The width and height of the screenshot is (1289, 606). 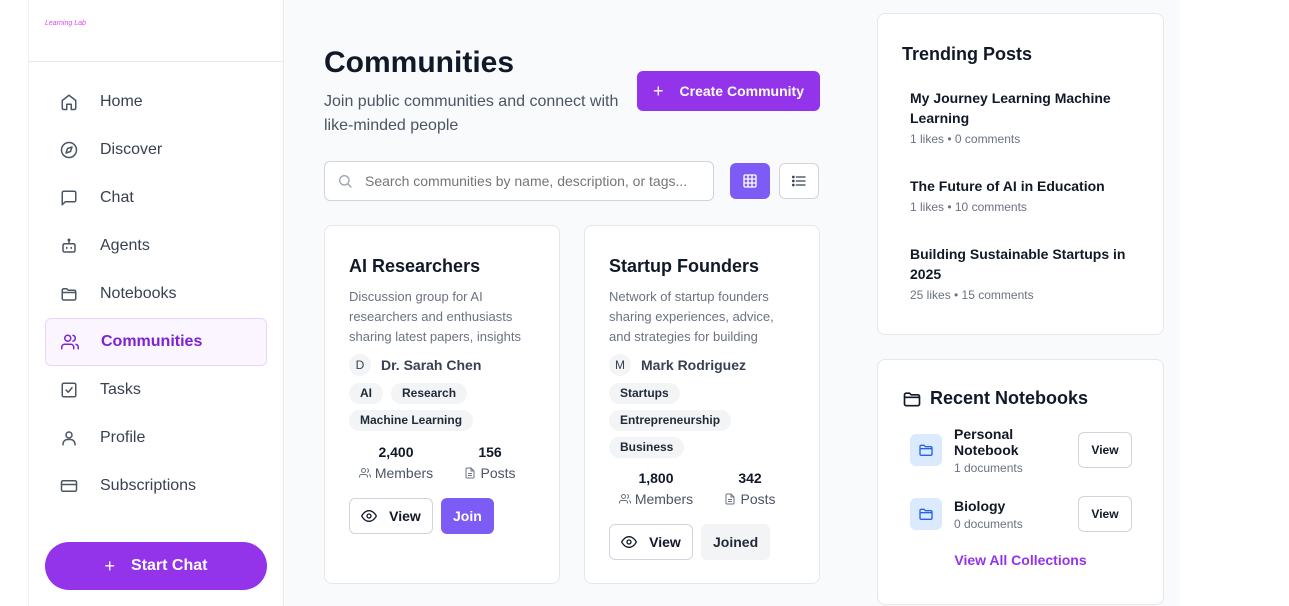 I want to click on members-stat: 2,400 Members, so click(x=396, y=462).